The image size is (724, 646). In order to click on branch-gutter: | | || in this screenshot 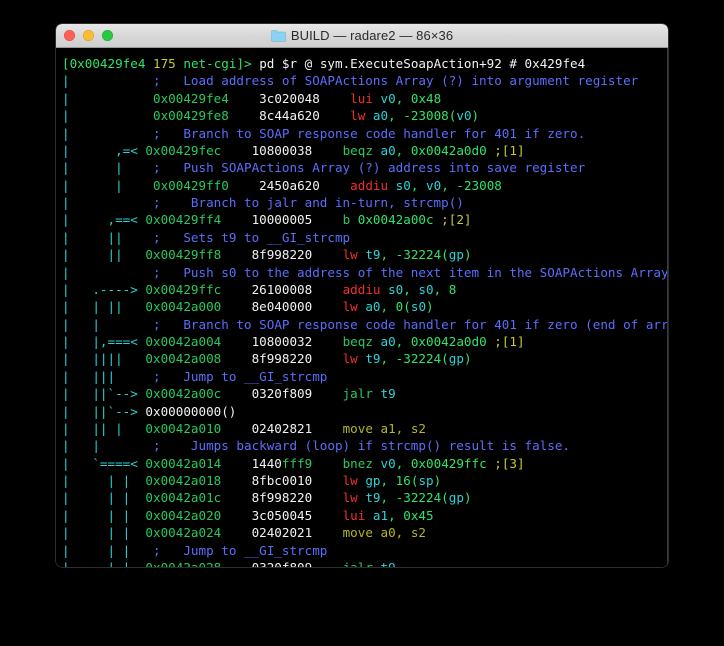, I will do `click(104, 307)`.